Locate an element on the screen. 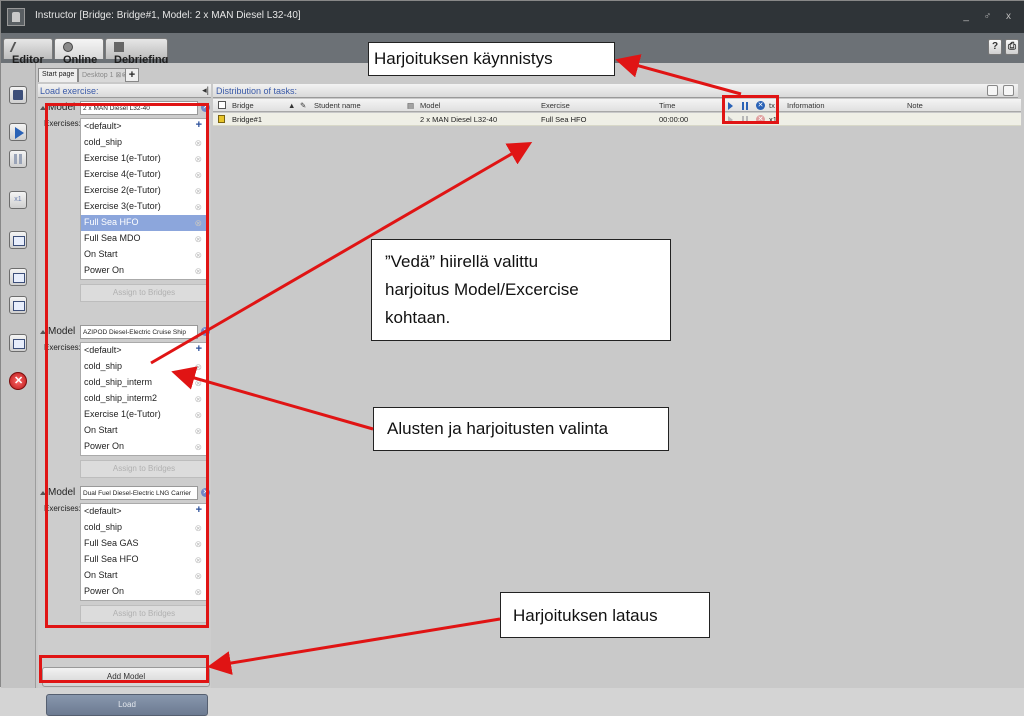 This screenshot has width=1024, height=716. add-desktop-button: + is located at coordinates (132, 75).